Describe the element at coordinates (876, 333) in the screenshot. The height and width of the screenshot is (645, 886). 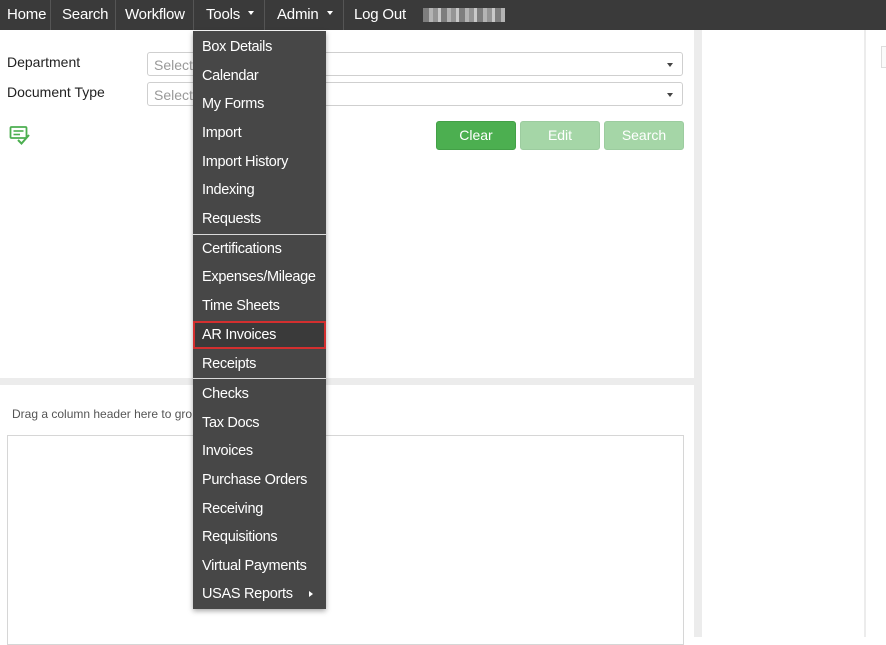
I see `far-right-panel` at that location.